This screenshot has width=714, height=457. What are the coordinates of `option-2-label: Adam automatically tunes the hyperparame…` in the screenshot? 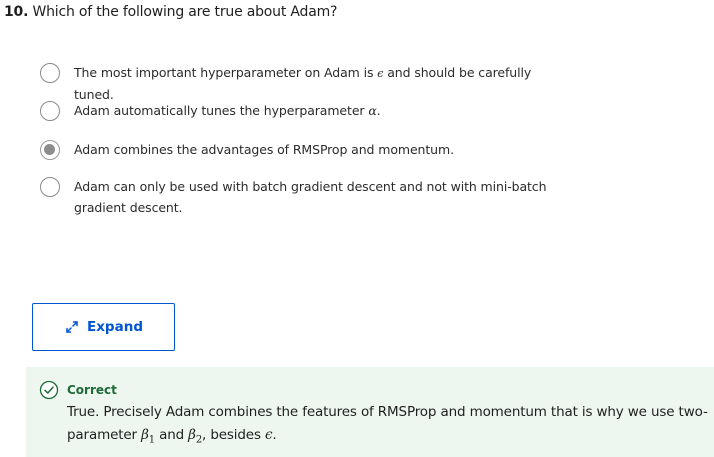 It's located at (227, 110).